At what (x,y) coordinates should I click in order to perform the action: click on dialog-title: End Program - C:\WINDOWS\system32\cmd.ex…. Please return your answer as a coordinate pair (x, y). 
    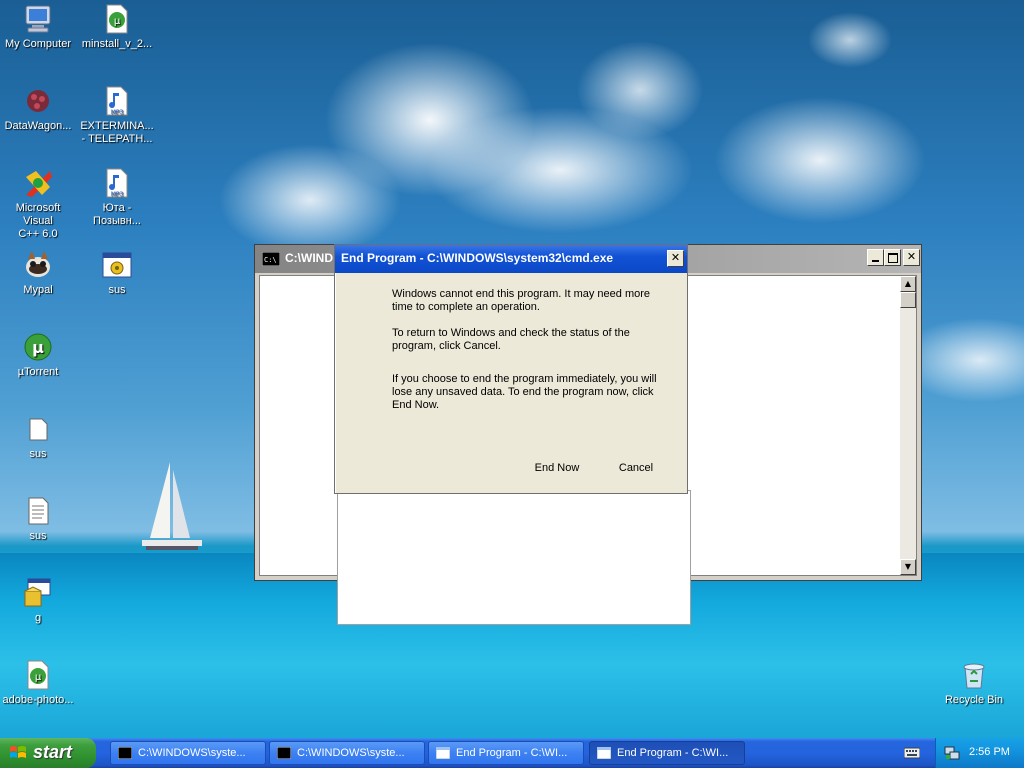
    Looking at the image, I should click on (477, 258).